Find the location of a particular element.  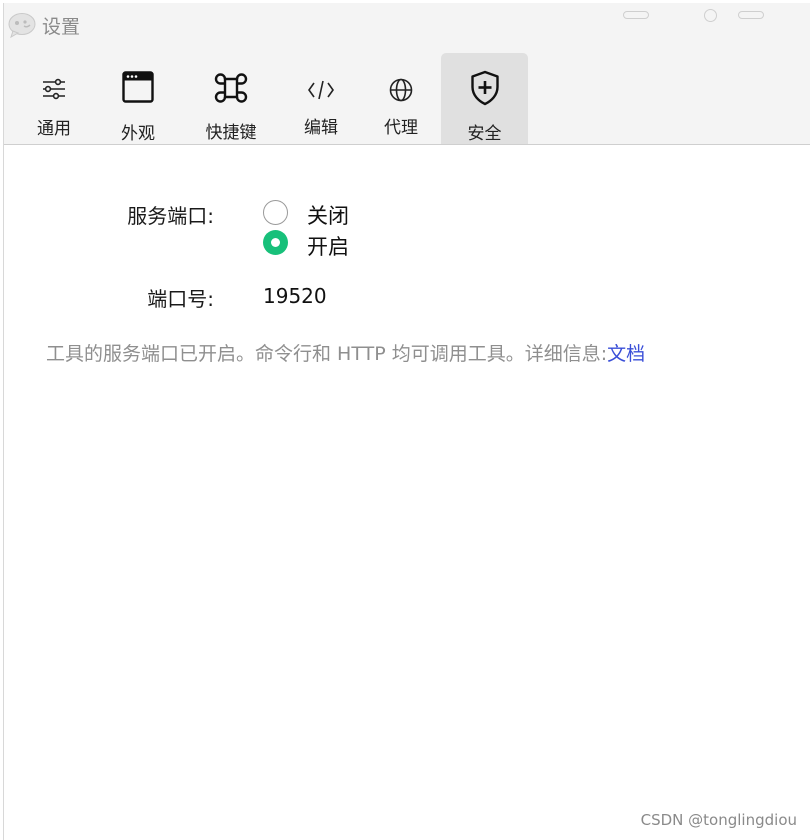

tab-label: 外观 is located at coordinates (138, 134).